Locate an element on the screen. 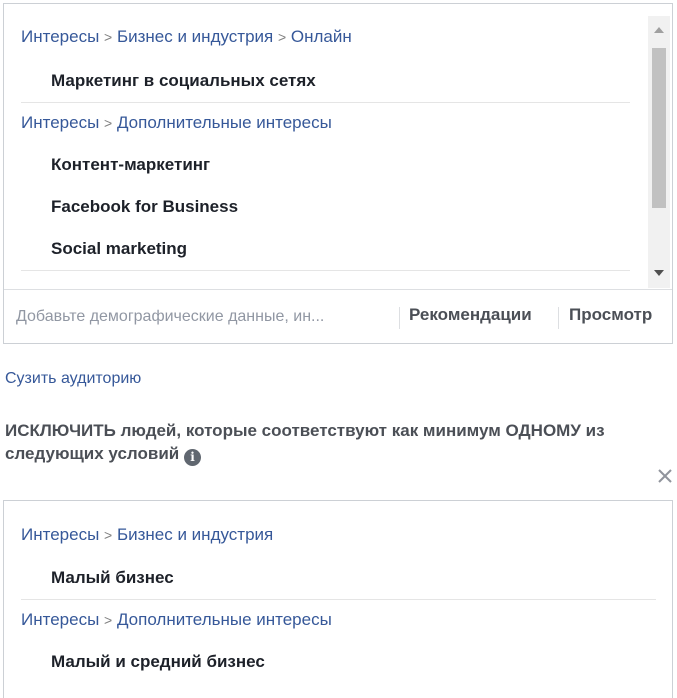 Image resolution: width=677 pixels, height=698 pixels. list-item: Малый и средний бизнес is located at coordinates (158, 662).